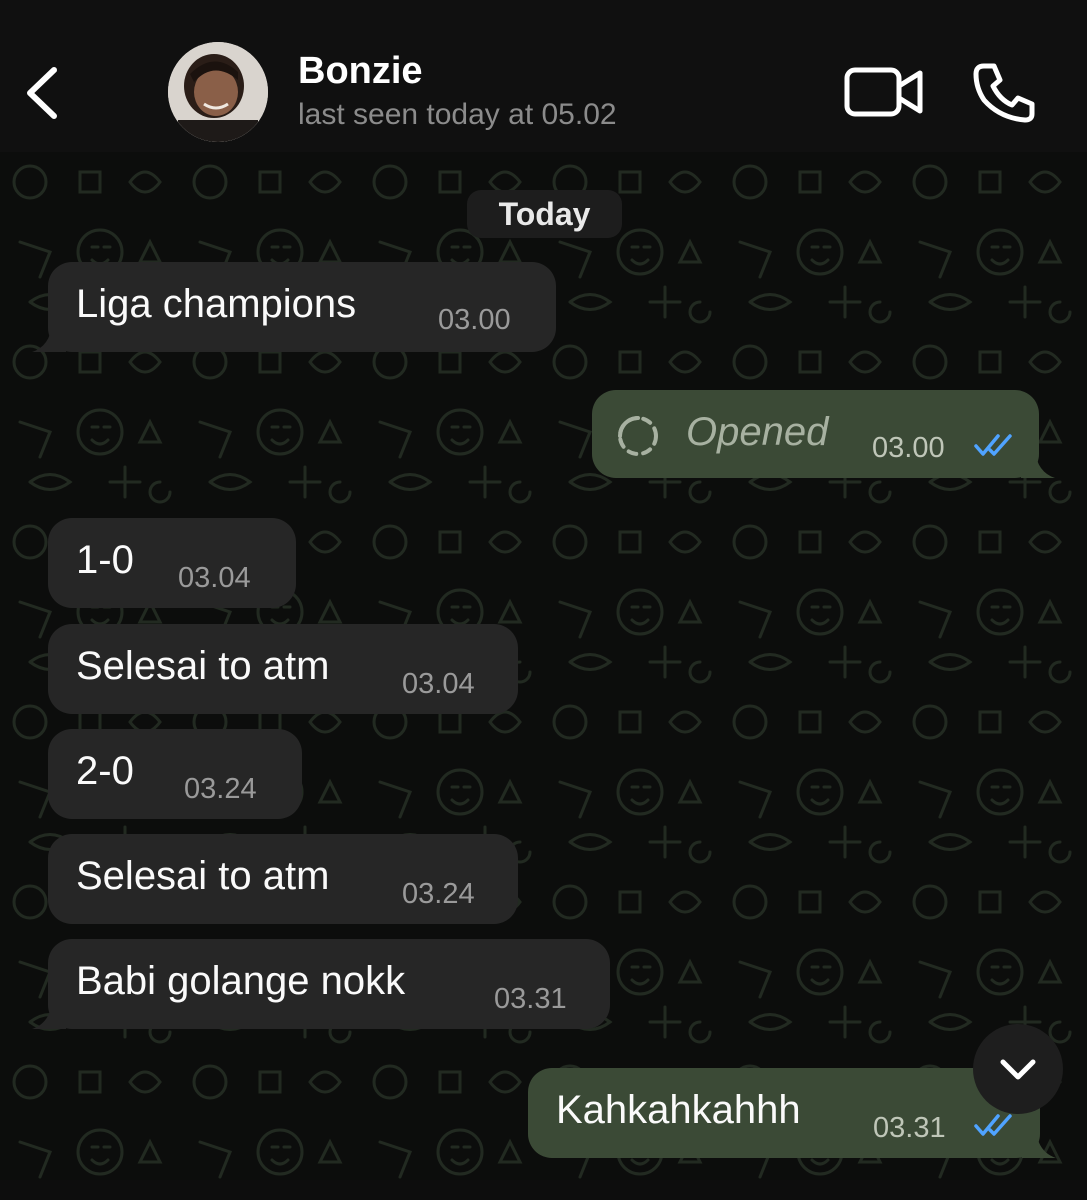 The image size is (1087, 1200). Describe the element at coordinates (216, 304) in the screenshot. I see `message-text: Liga champions` at that location.